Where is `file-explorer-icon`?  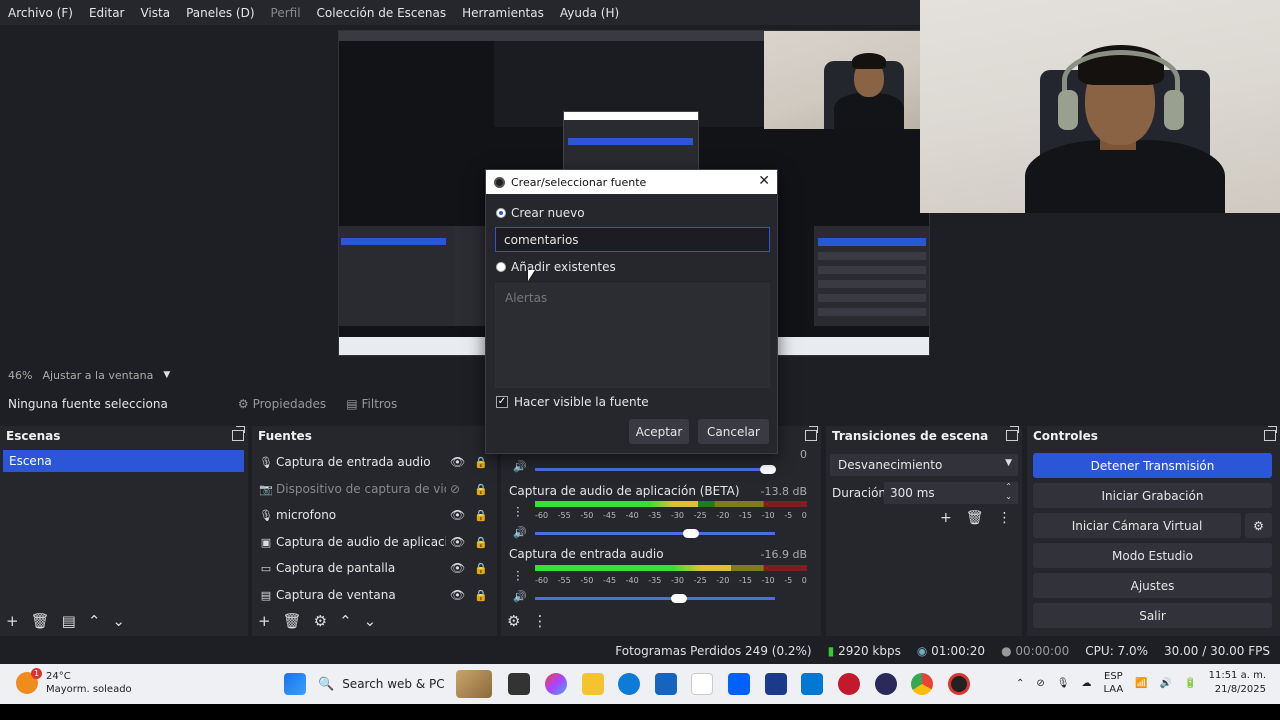
file-explorer-icon is located at coordinates (593, 684).